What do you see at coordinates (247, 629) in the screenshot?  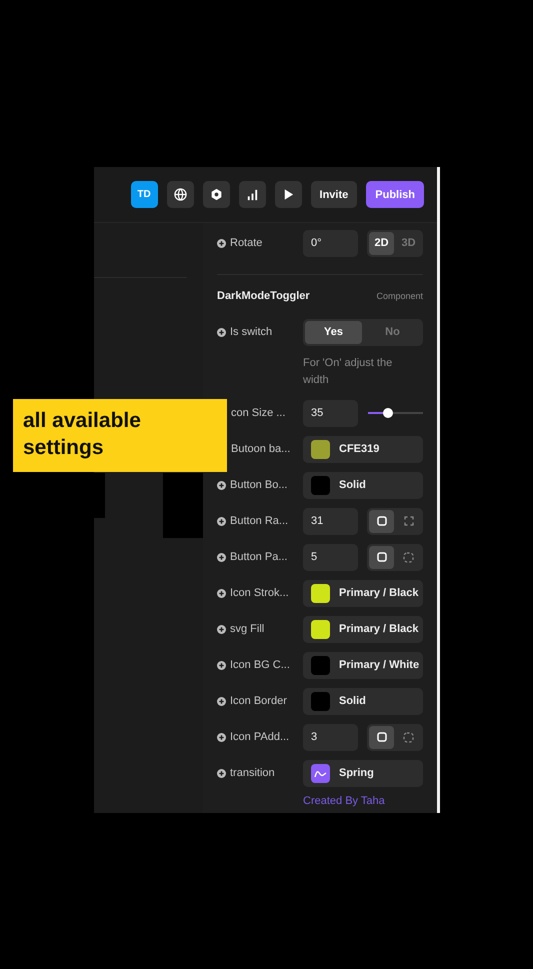 I see `property-label: svg Fill` at bounding box center [247, 629].